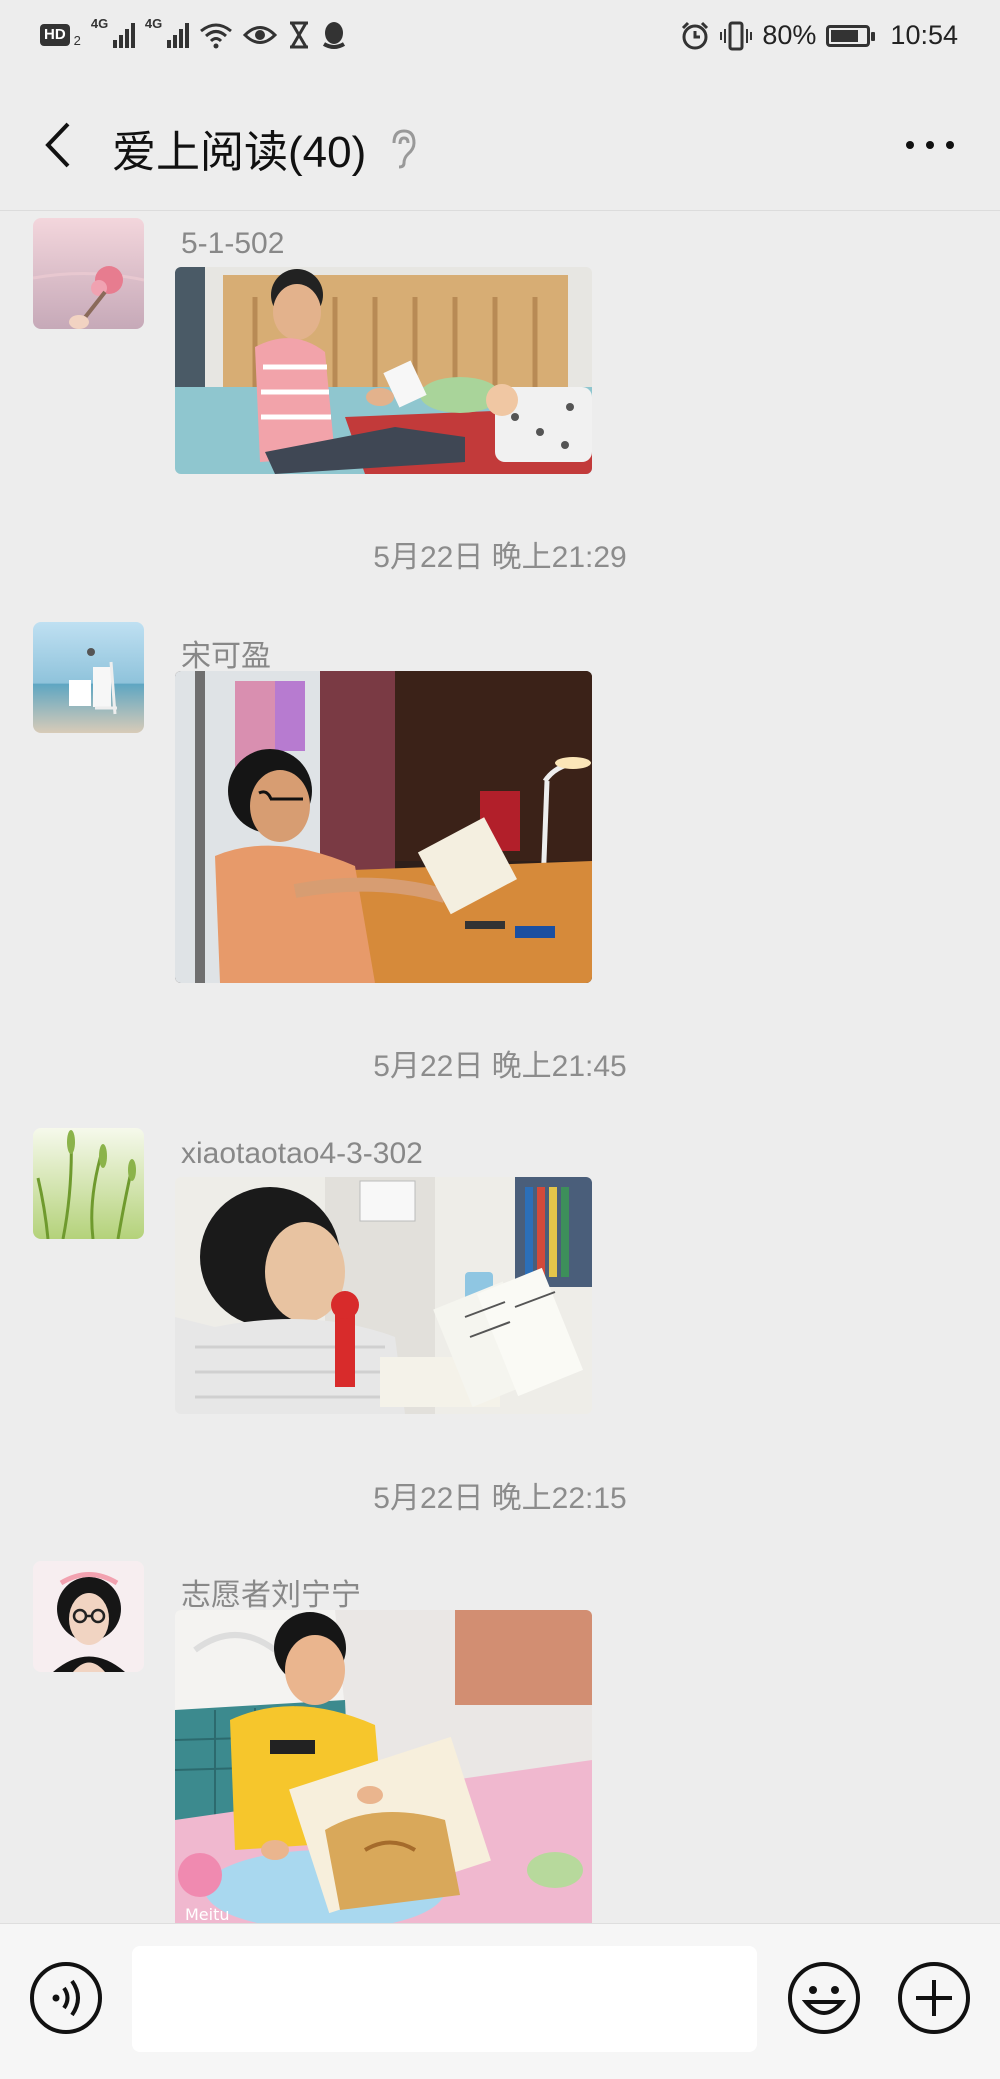  Describe the element at coordinates (66, 1998) in the screenshot. I see `voice-icon` at that location.